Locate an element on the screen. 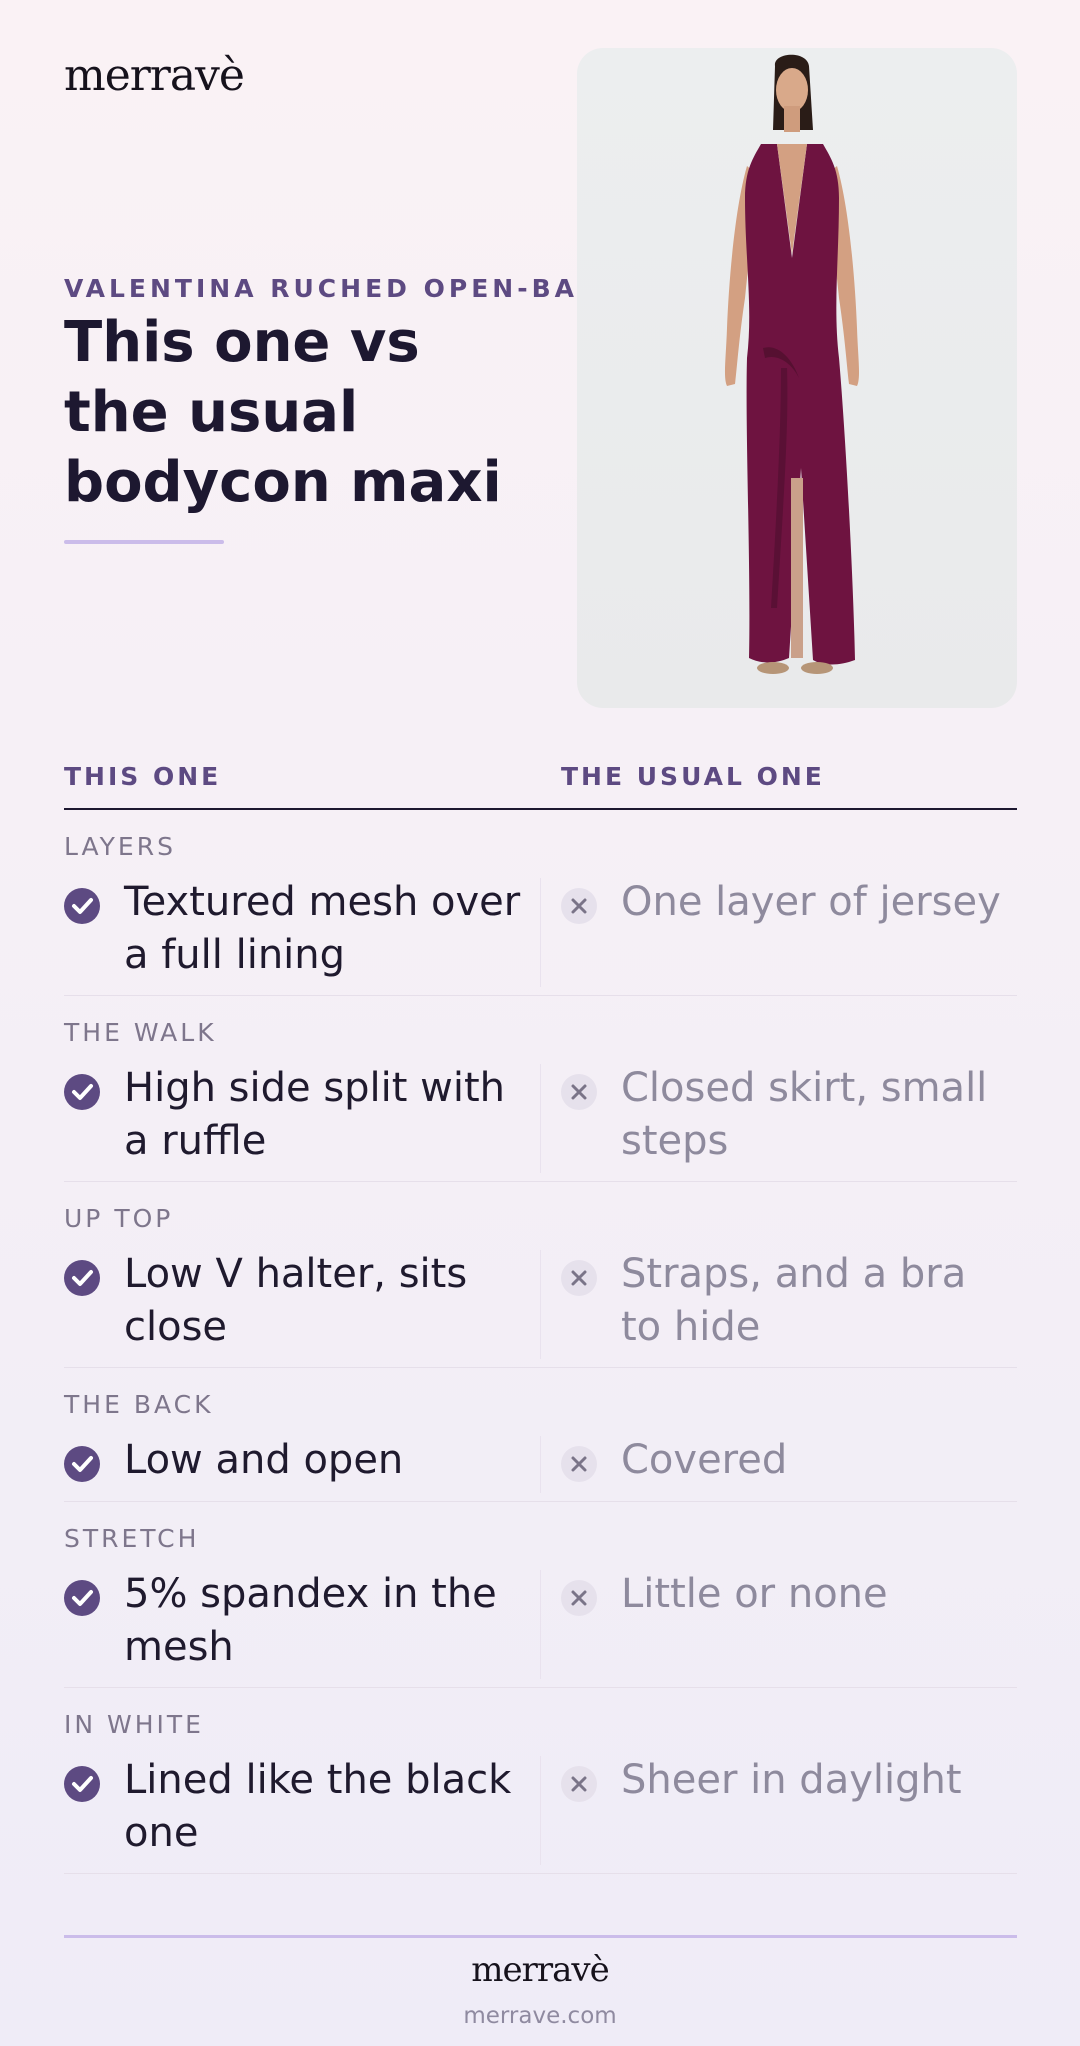  usual-value: Covered is located at coordinates (704, 1460).